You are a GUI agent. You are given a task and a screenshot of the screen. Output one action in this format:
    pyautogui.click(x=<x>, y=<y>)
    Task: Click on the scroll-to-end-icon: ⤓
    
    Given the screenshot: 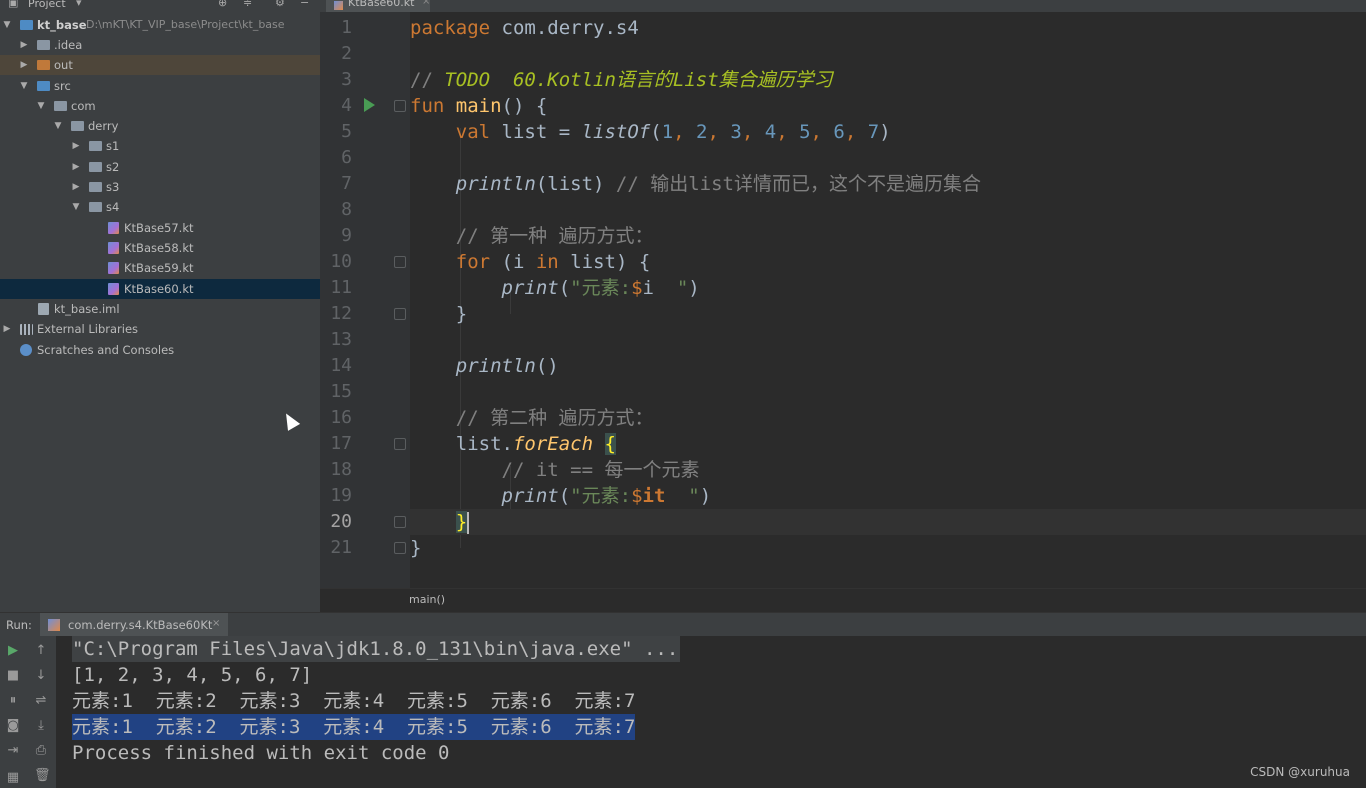 What is the action you would take?
    pyautogui.click(x=41, y=726)
    